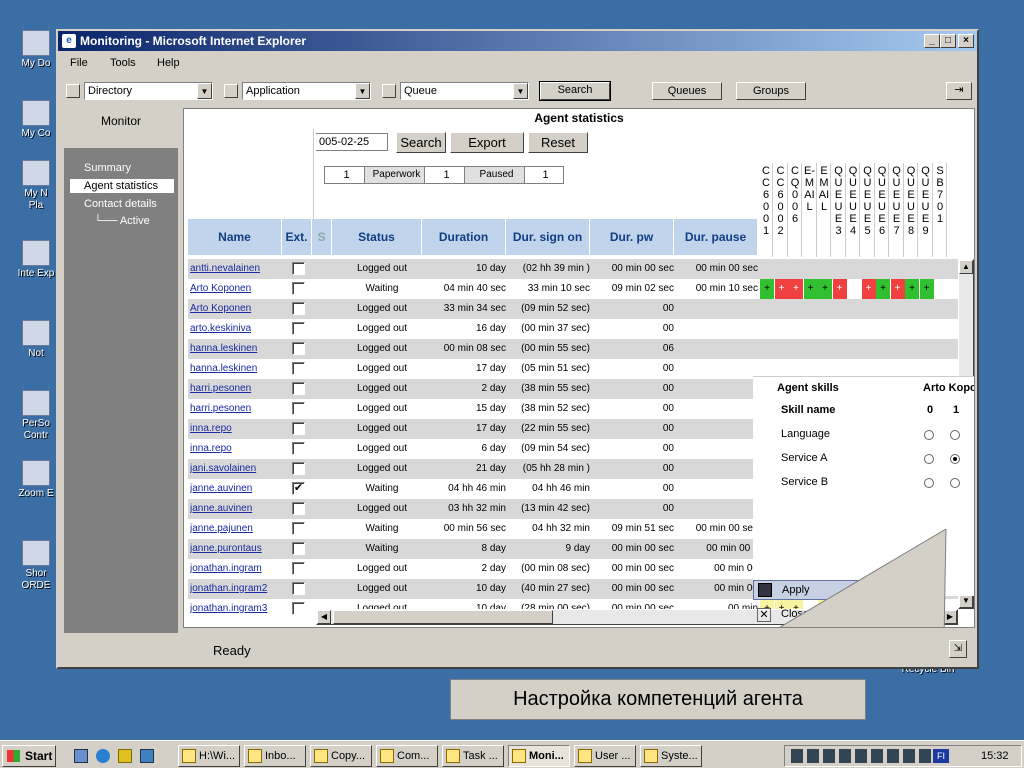 The image size is (1024, 768). What do you see at coordinates (236, 529) in the screenshot?
I see `agent-name-link: janne.pajunen` at bounding box center [236, 529].